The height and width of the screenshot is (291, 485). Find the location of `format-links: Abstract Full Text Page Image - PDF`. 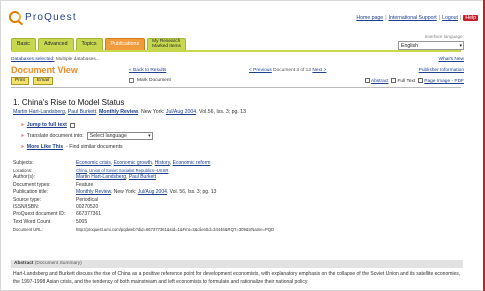

format-links: Abstract Full Text Page Image - PDF is located at coordinates (414, 81).